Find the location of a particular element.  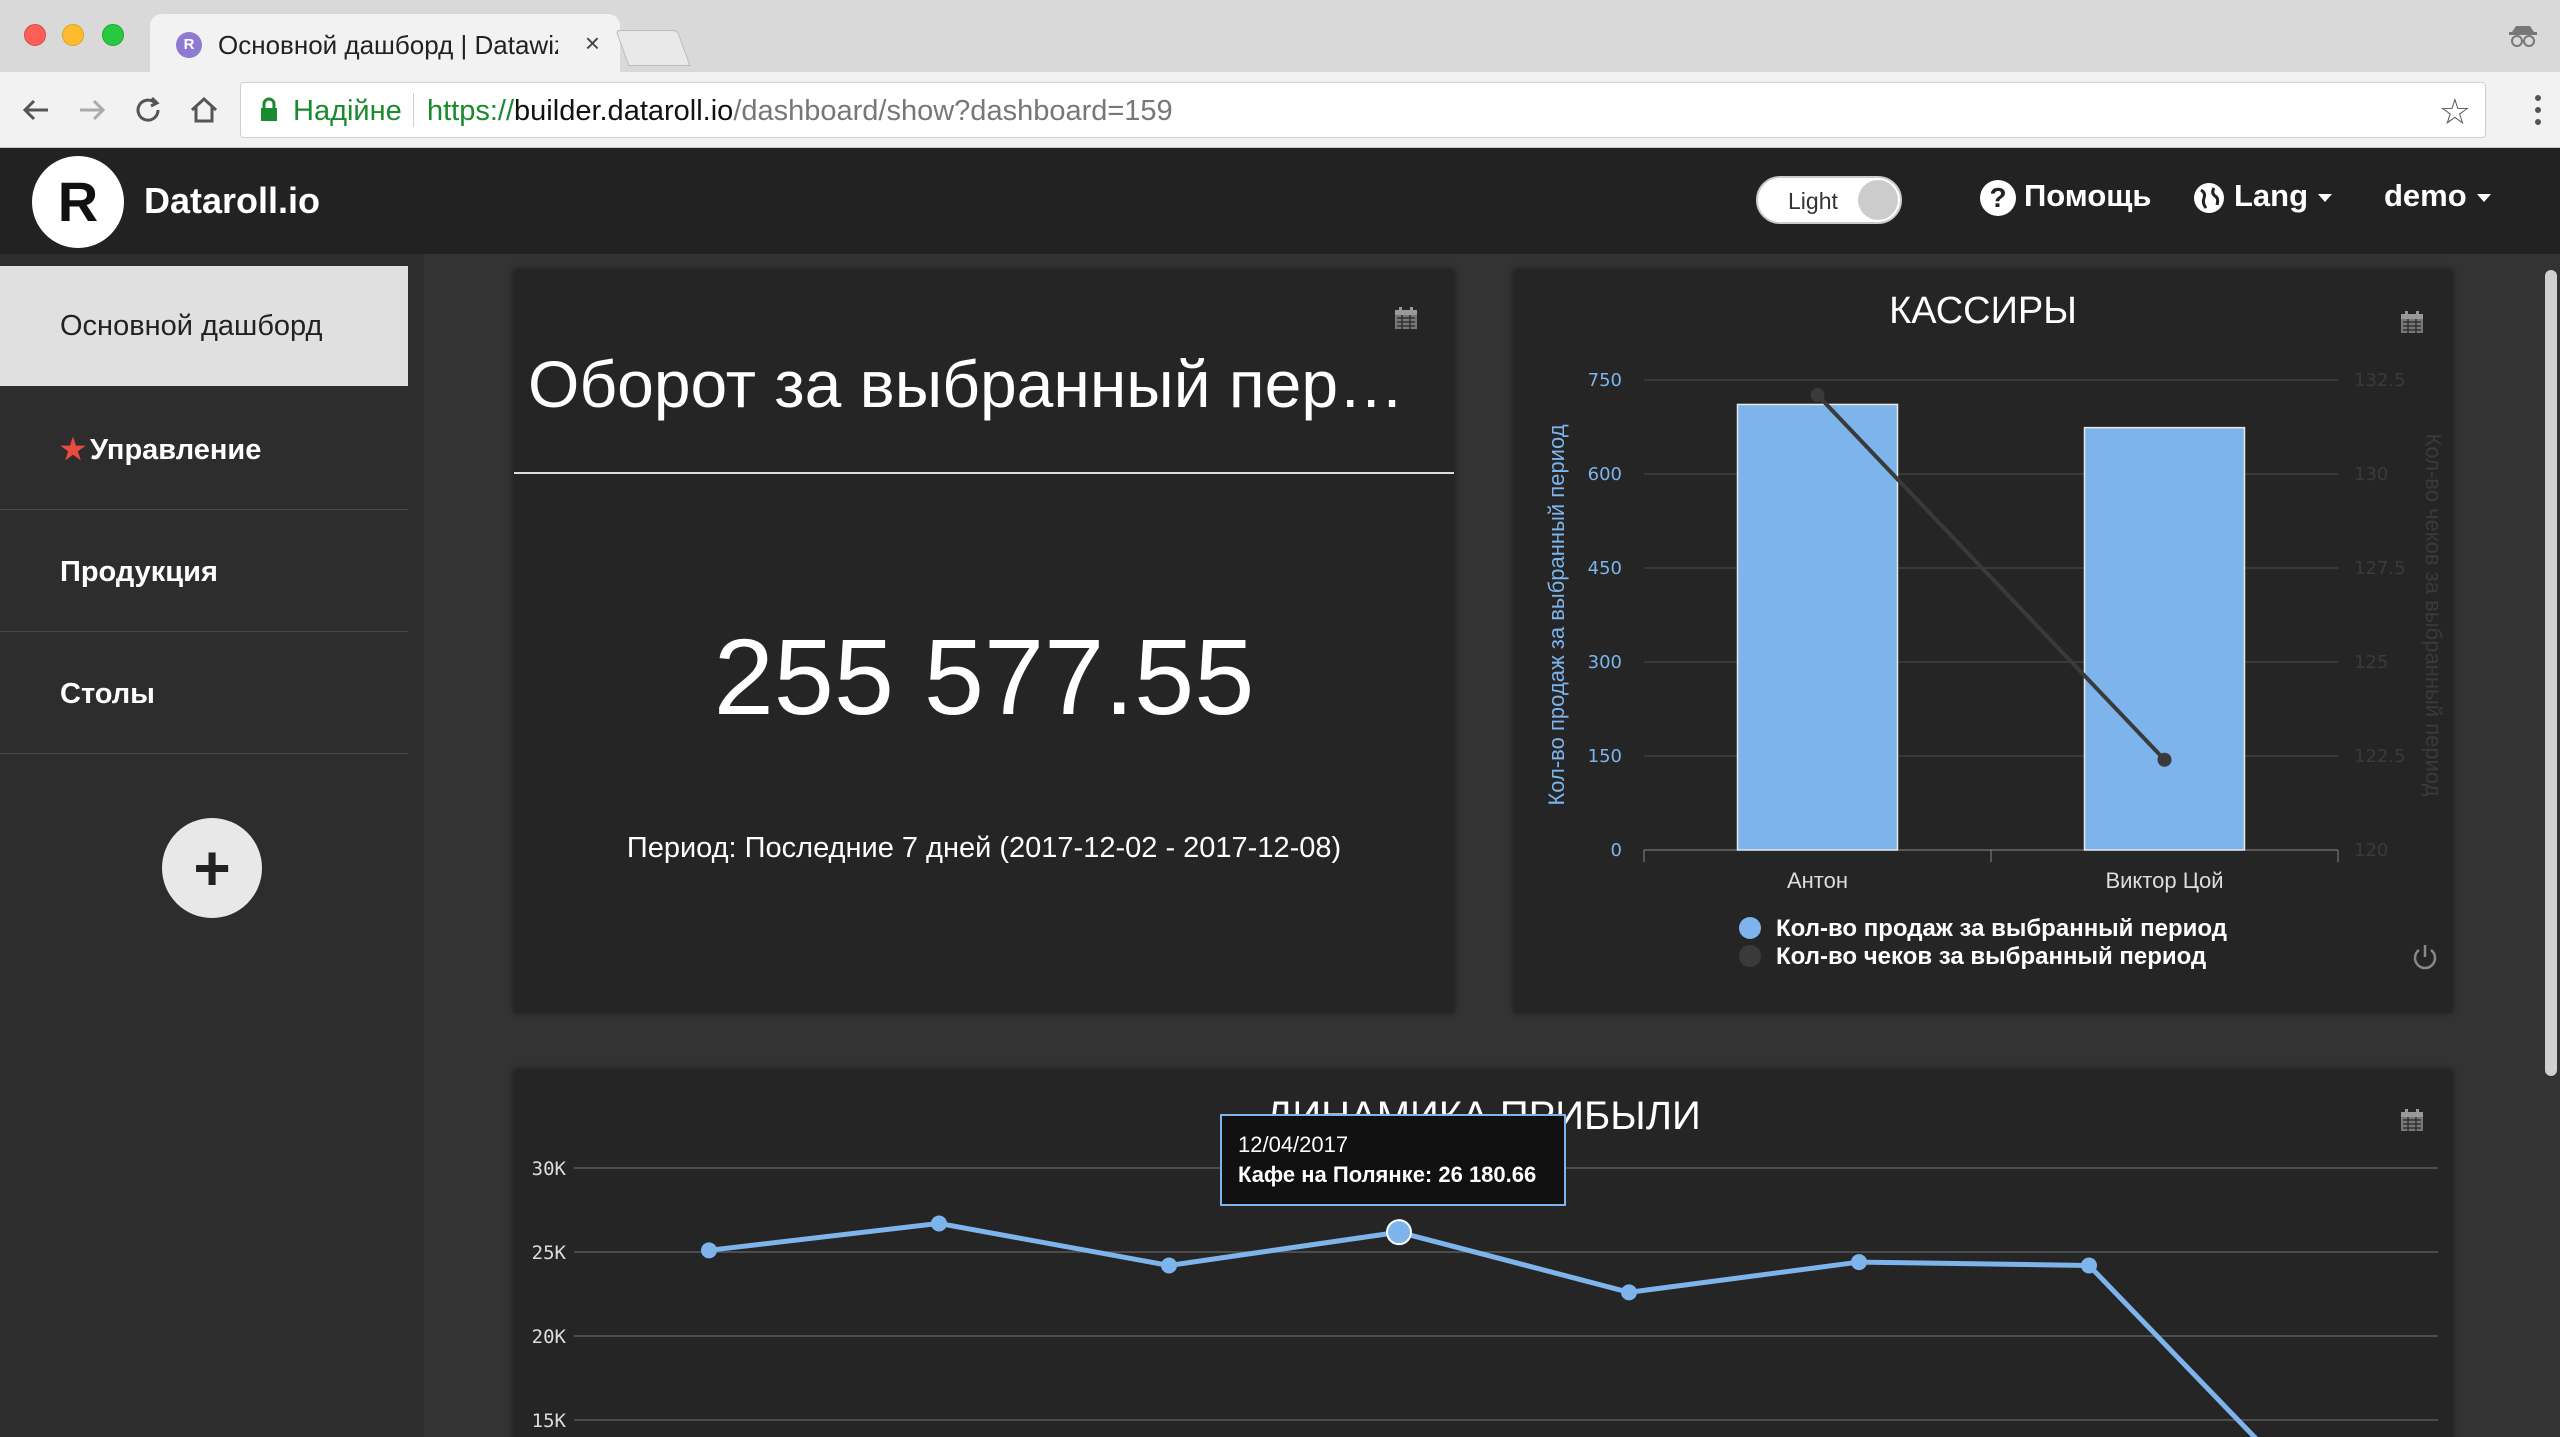

window-maximize-button is located at coordinates (113, 35).